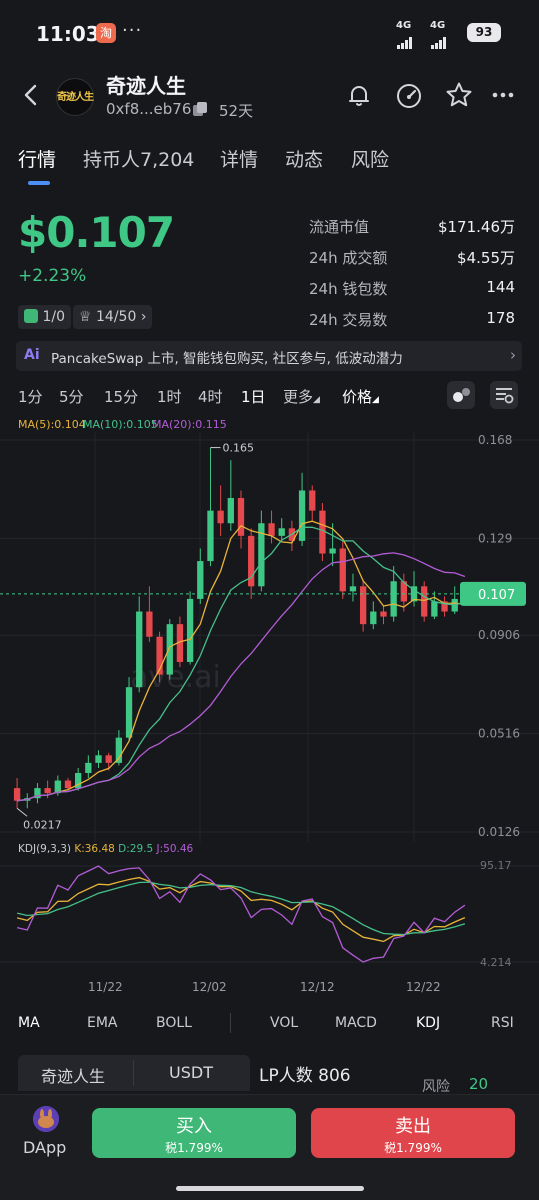 The width and height of the screenshot is (539, 1200). I want to click on interval-1d: 1日, so click(253, 396).